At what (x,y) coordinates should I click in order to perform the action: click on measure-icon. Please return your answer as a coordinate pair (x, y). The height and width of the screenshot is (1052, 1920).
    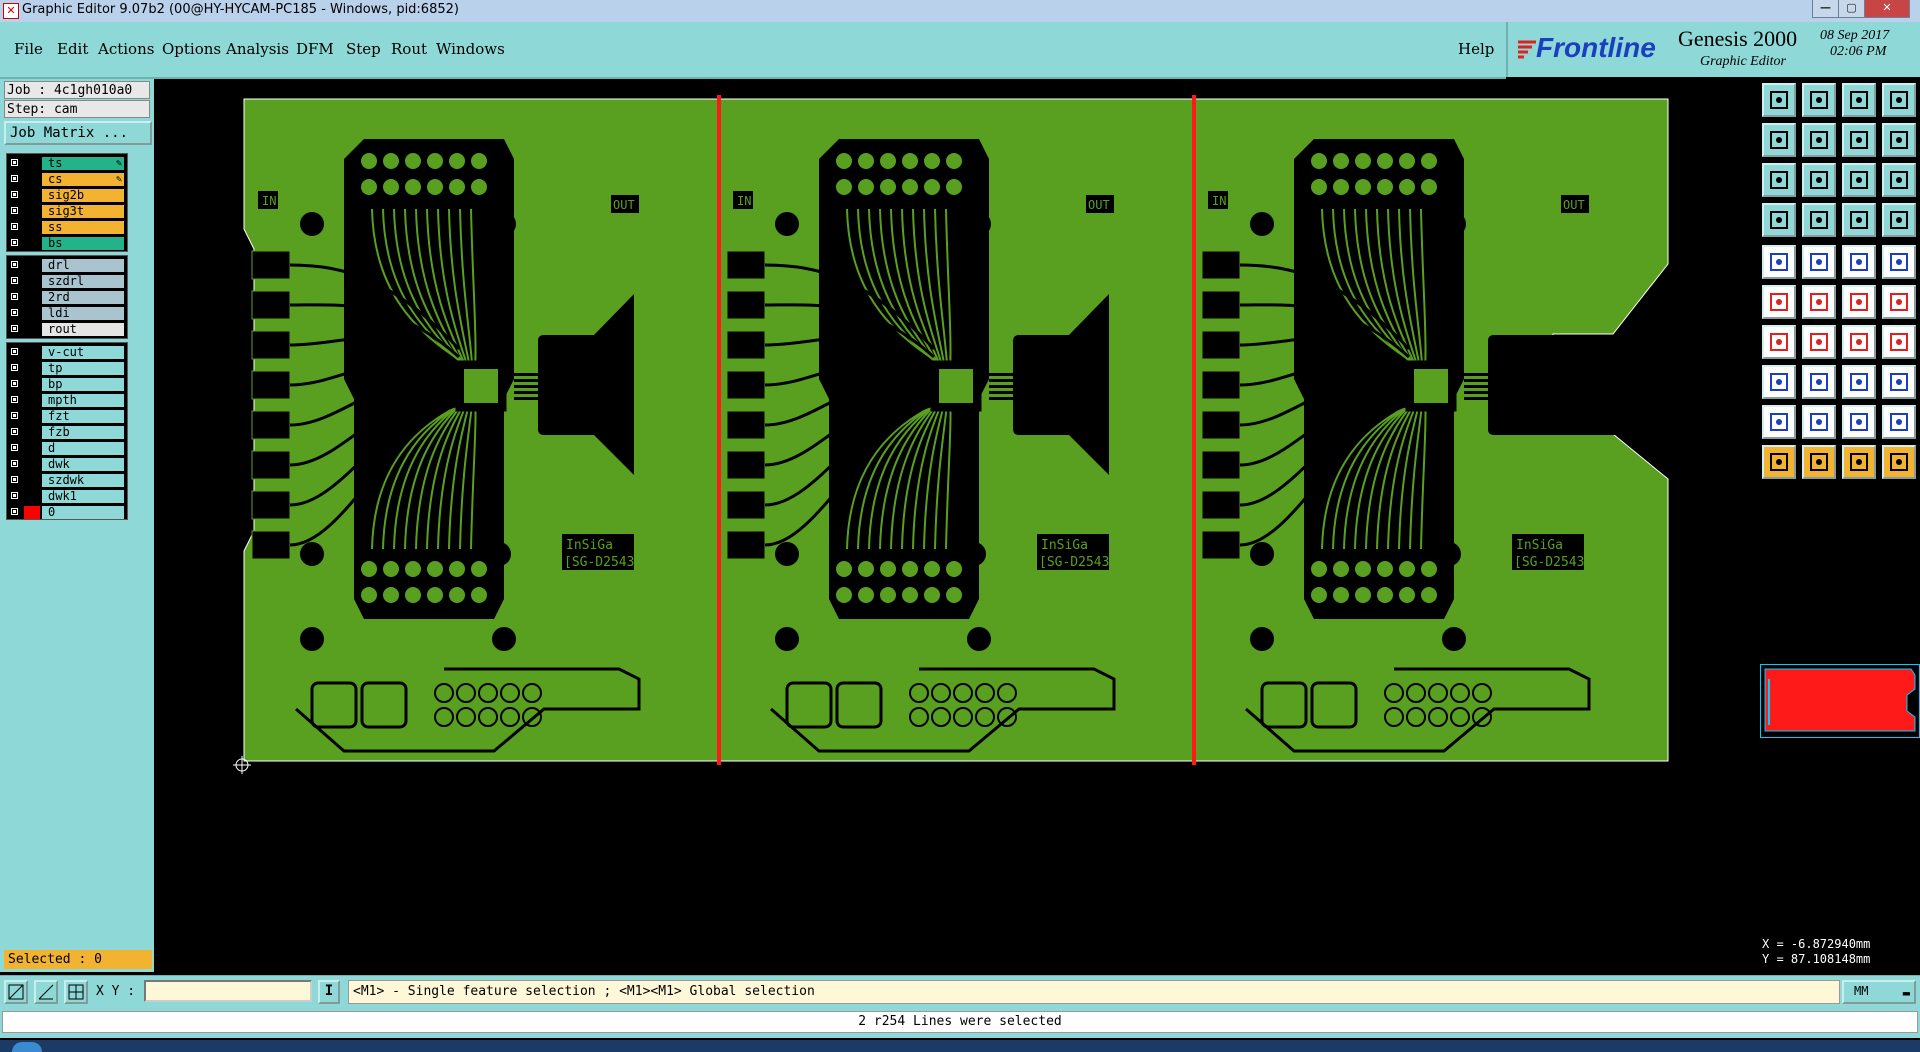
    Looking at the image, I should click on (46, 992).